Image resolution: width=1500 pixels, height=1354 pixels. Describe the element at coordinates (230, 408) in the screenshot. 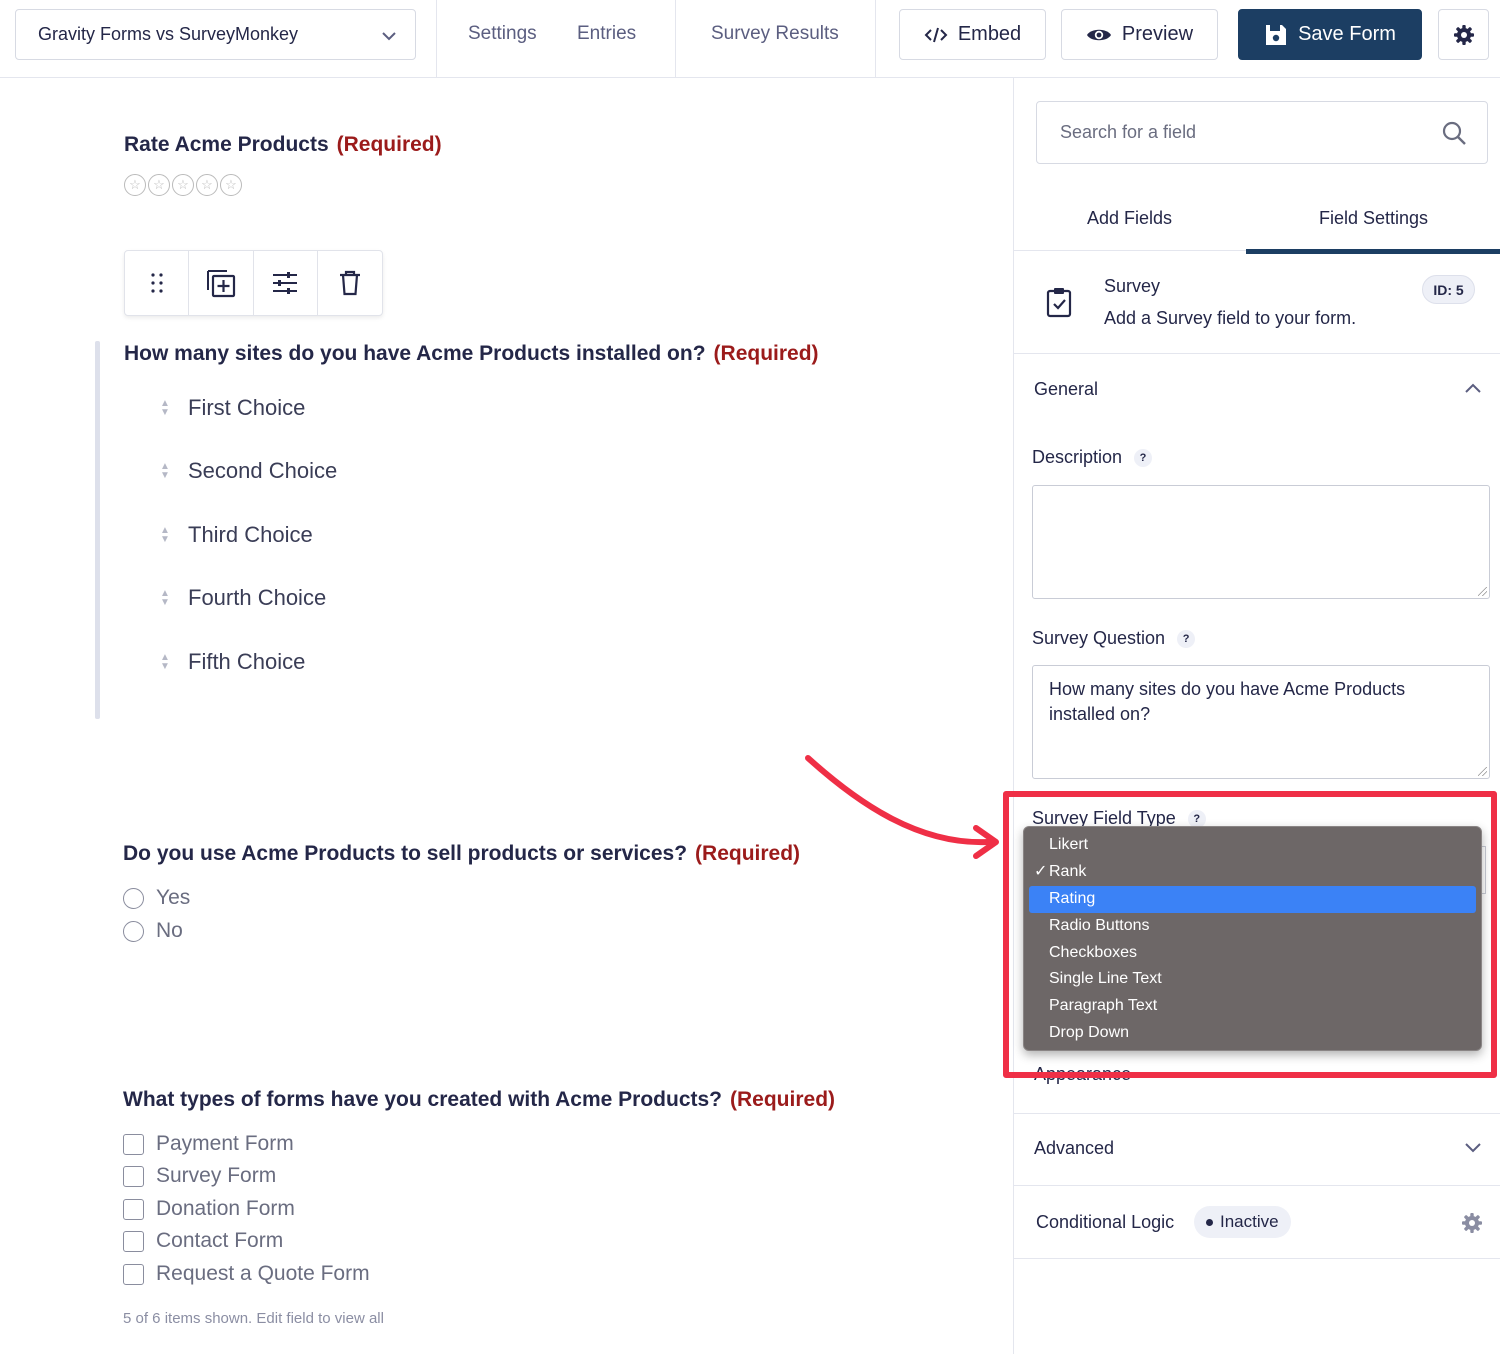

I see `rank-choice: ▲ ▼ First Choice` at that location.